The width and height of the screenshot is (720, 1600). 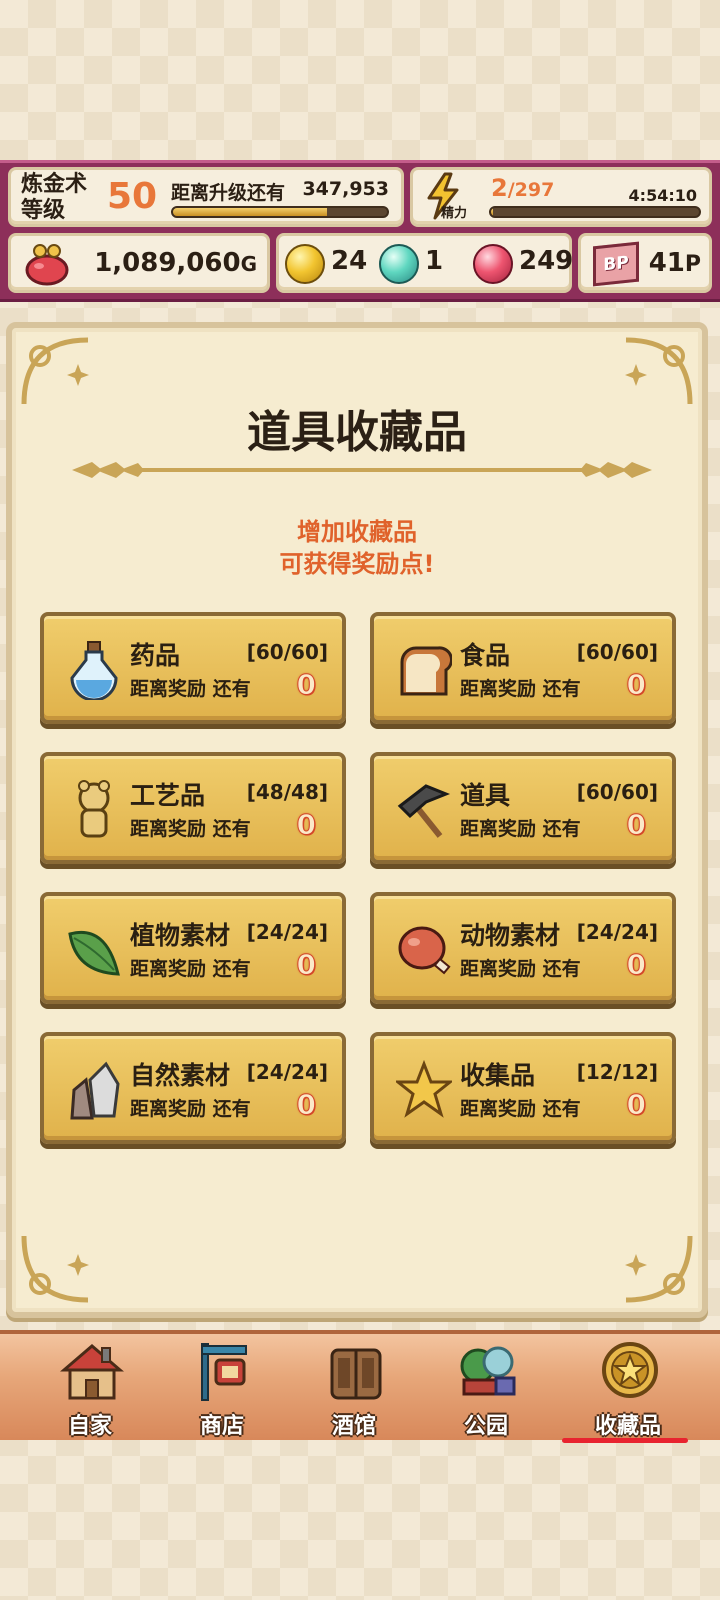 I want to click on upgrade-value: 347,953, so click(x=345, y=189).